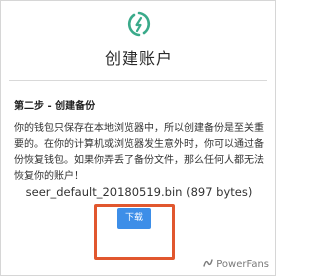 This screenshot has width=320, height=276. I want to click on divider, so click(138, 80).